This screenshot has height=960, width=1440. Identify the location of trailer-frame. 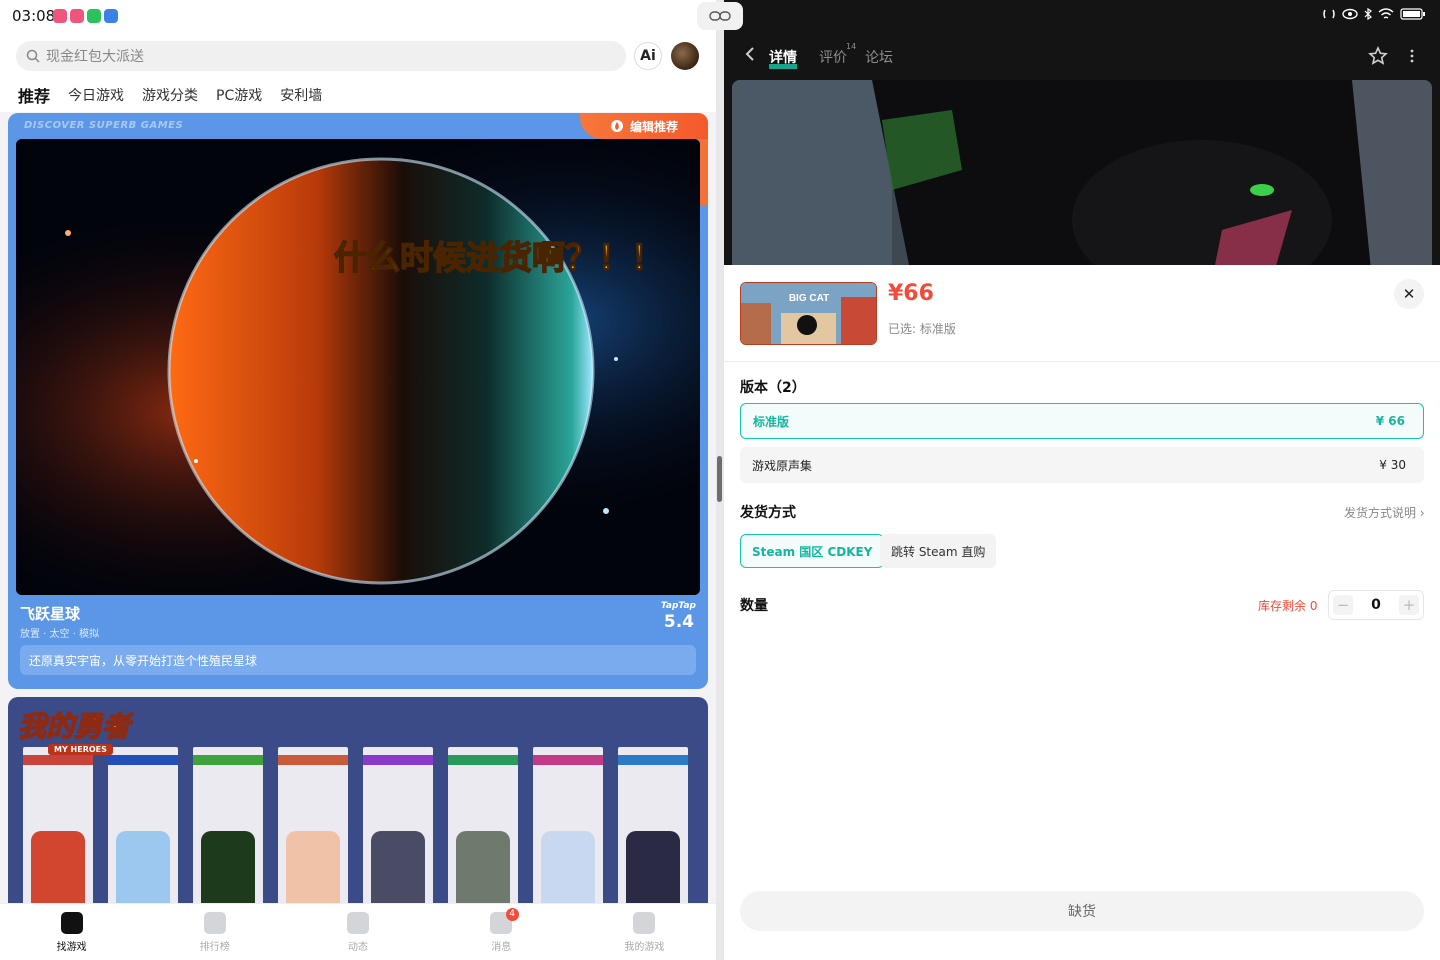
(1082, 172).